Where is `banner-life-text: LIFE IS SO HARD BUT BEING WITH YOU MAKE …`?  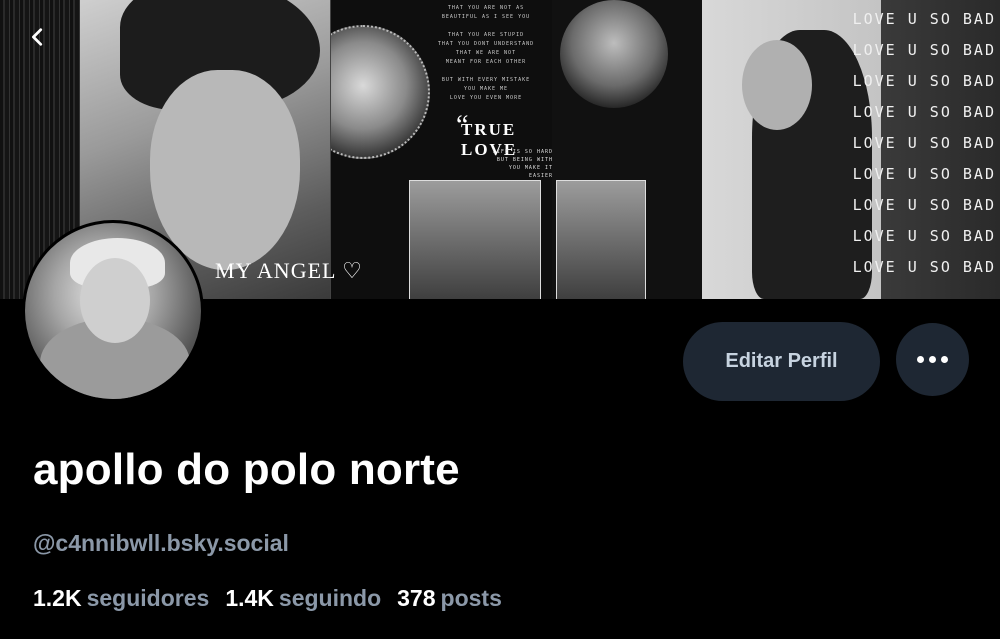
banner-life-text: LIFE IS SO HARD BUT BEING WITH YOU MAKE … is located at coordinates (522, 164).